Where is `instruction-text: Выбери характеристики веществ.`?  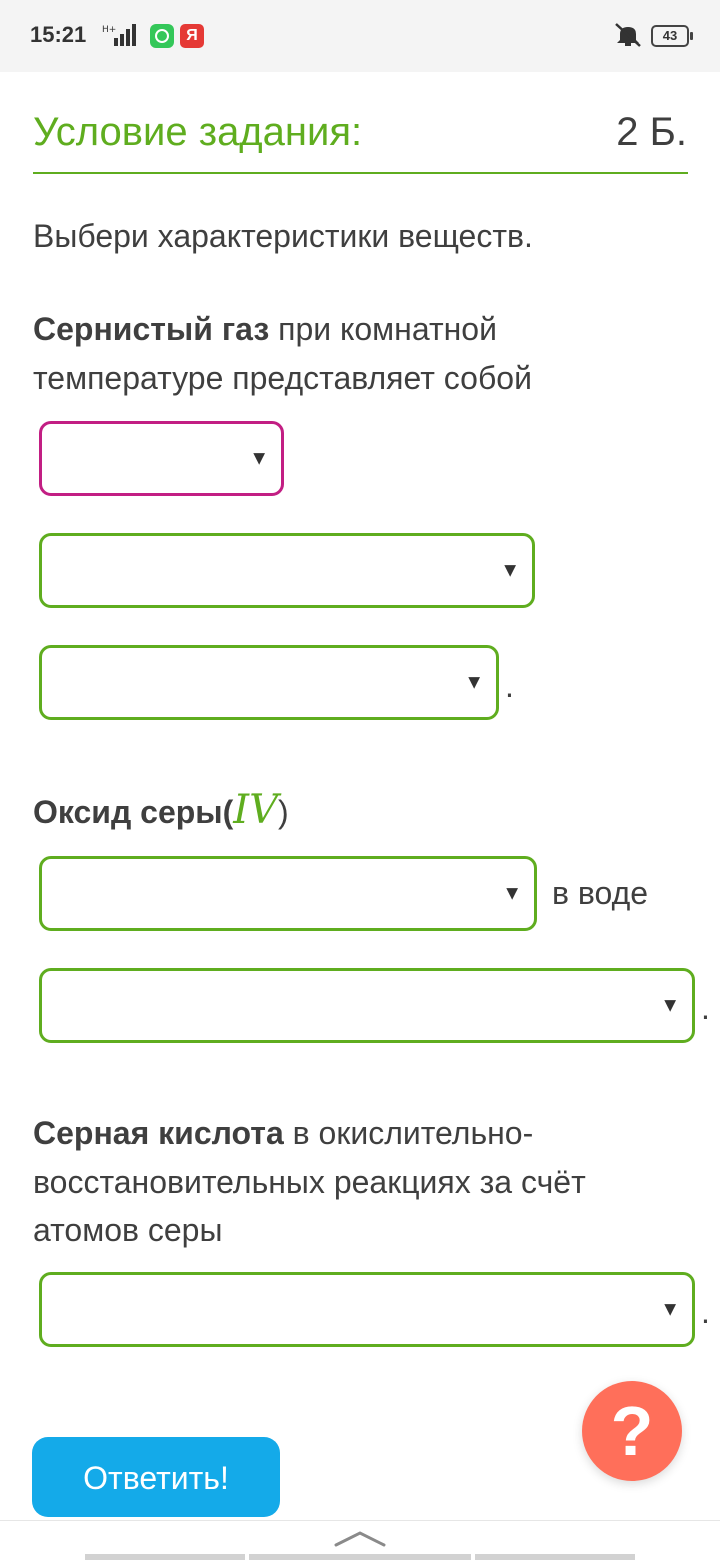
instruction-text: Выбери характеристики веществ. is located at coordinates (283, 236).